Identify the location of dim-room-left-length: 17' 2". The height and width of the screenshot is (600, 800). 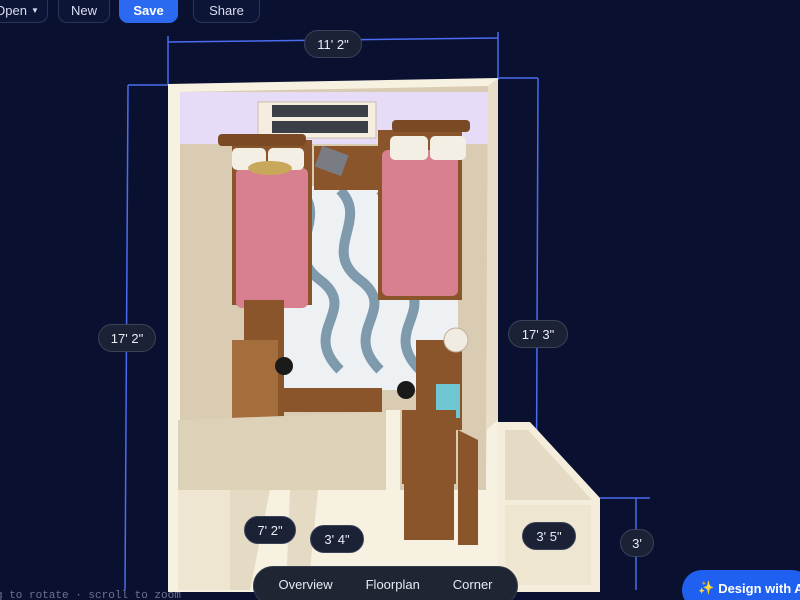
(127, 338).